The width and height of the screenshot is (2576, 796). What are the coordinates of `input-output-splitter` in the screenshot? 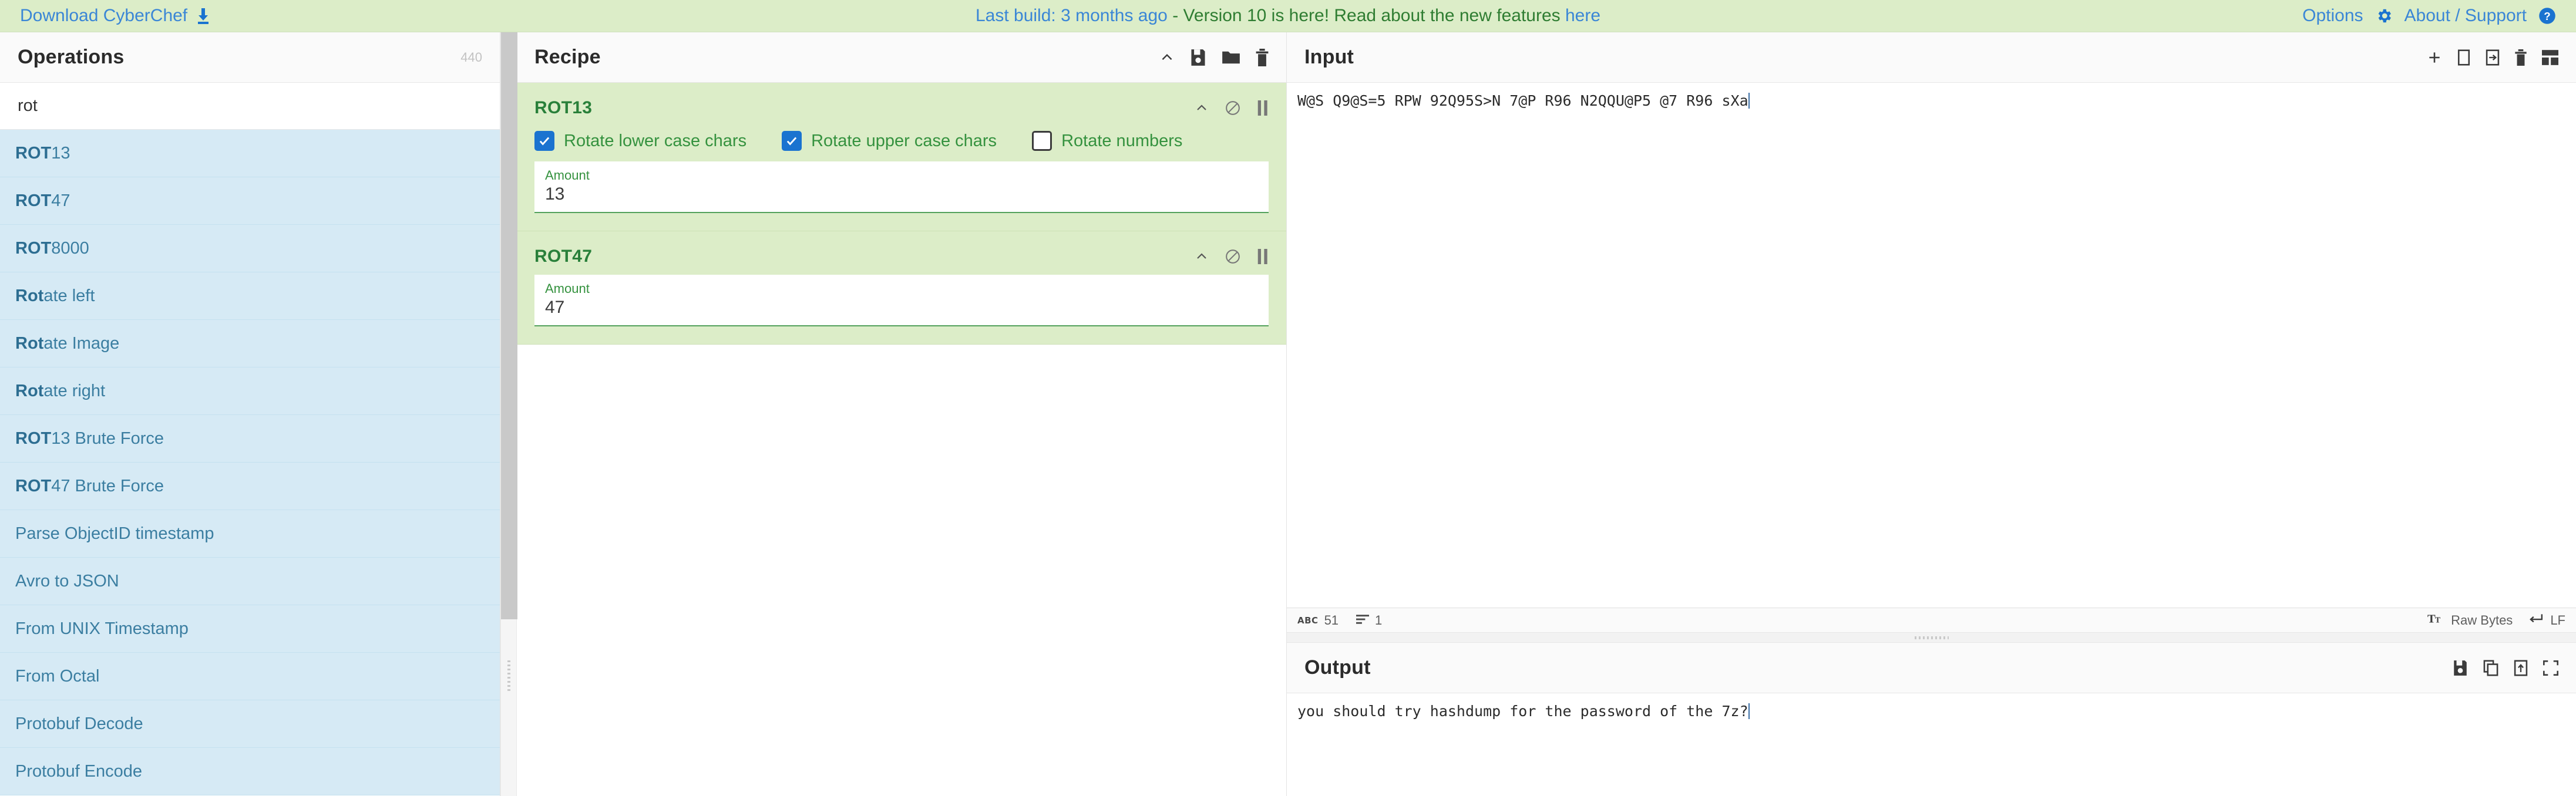 It's located at (1931, 637).